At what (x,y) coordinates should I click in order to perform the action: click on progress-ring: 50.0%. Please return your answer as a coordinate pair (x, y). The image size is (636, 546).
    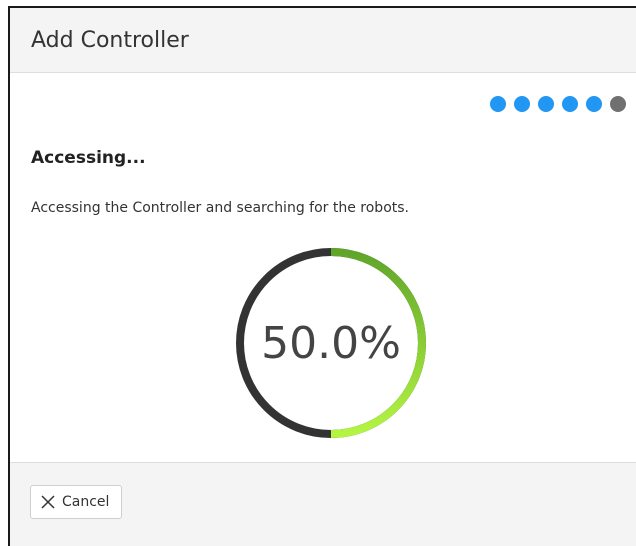
    Looking at the image, I should click on (331, 343).